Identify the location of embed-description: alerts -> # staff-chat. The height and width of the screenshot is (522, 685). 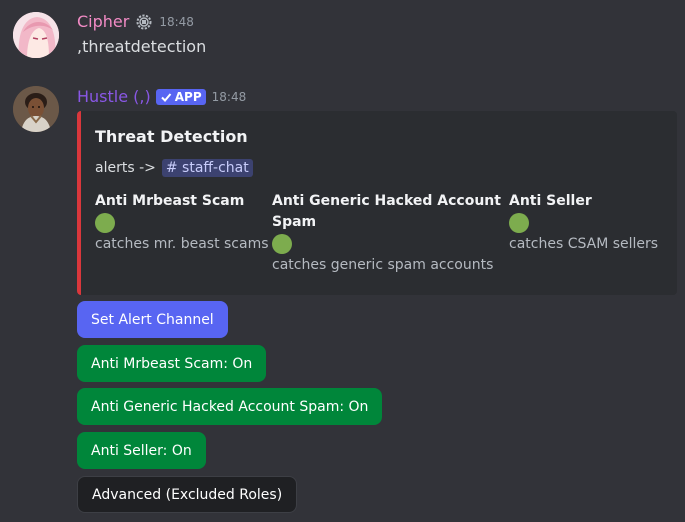
(174, 168).